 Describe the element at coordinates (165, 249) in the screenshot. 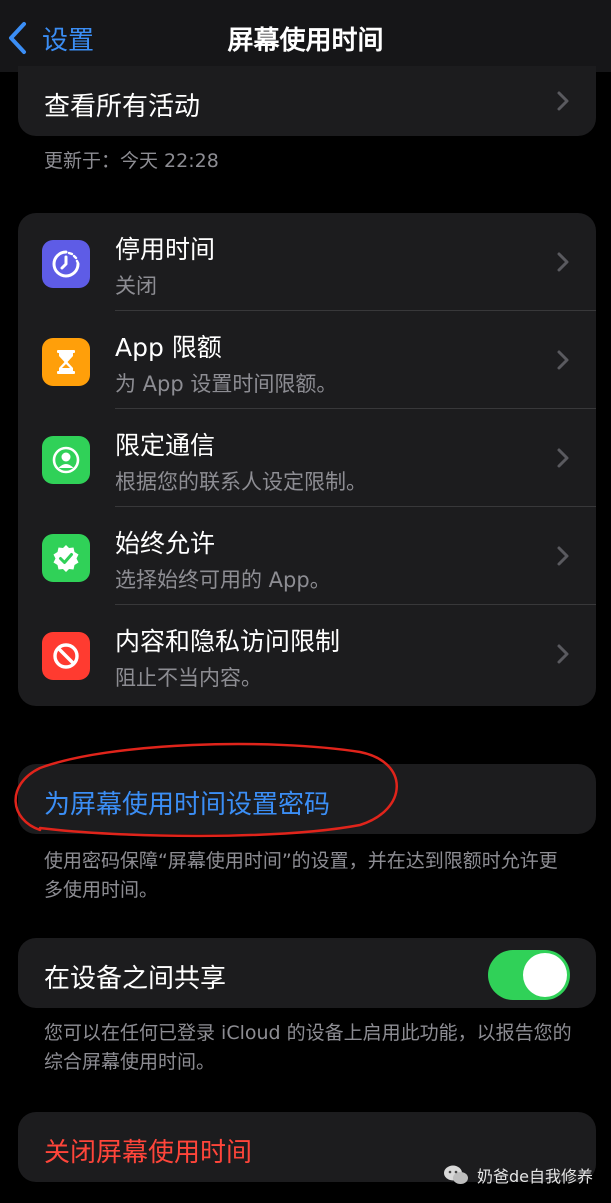

I see `row-title: 停用时间` at that location.